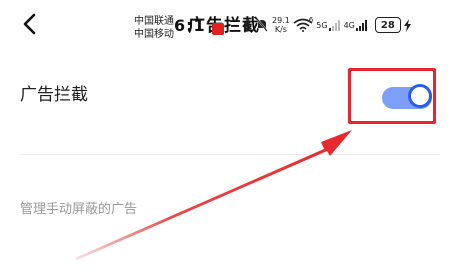  Describe the element at coordinates (154, 21) in the screenshot. I see `carrier-1: 中国联通` at that location.